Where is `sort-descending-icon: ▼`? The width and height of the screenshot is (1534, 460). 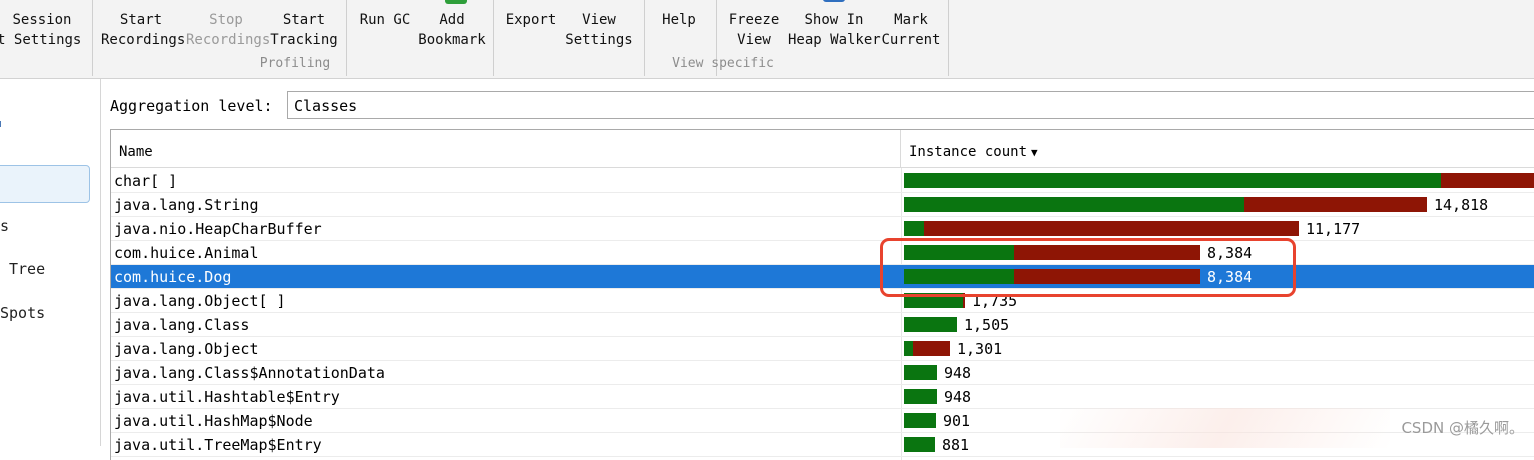 sort-descending-icon: ▼ is located at coordinates (1034, 152).